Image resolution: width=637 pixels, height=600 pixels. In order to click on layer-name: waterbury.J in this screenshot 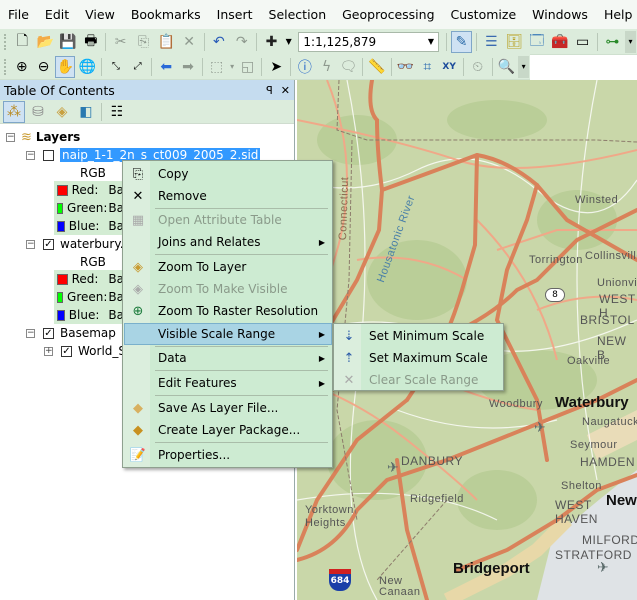, I will do `click(93, 244)`.